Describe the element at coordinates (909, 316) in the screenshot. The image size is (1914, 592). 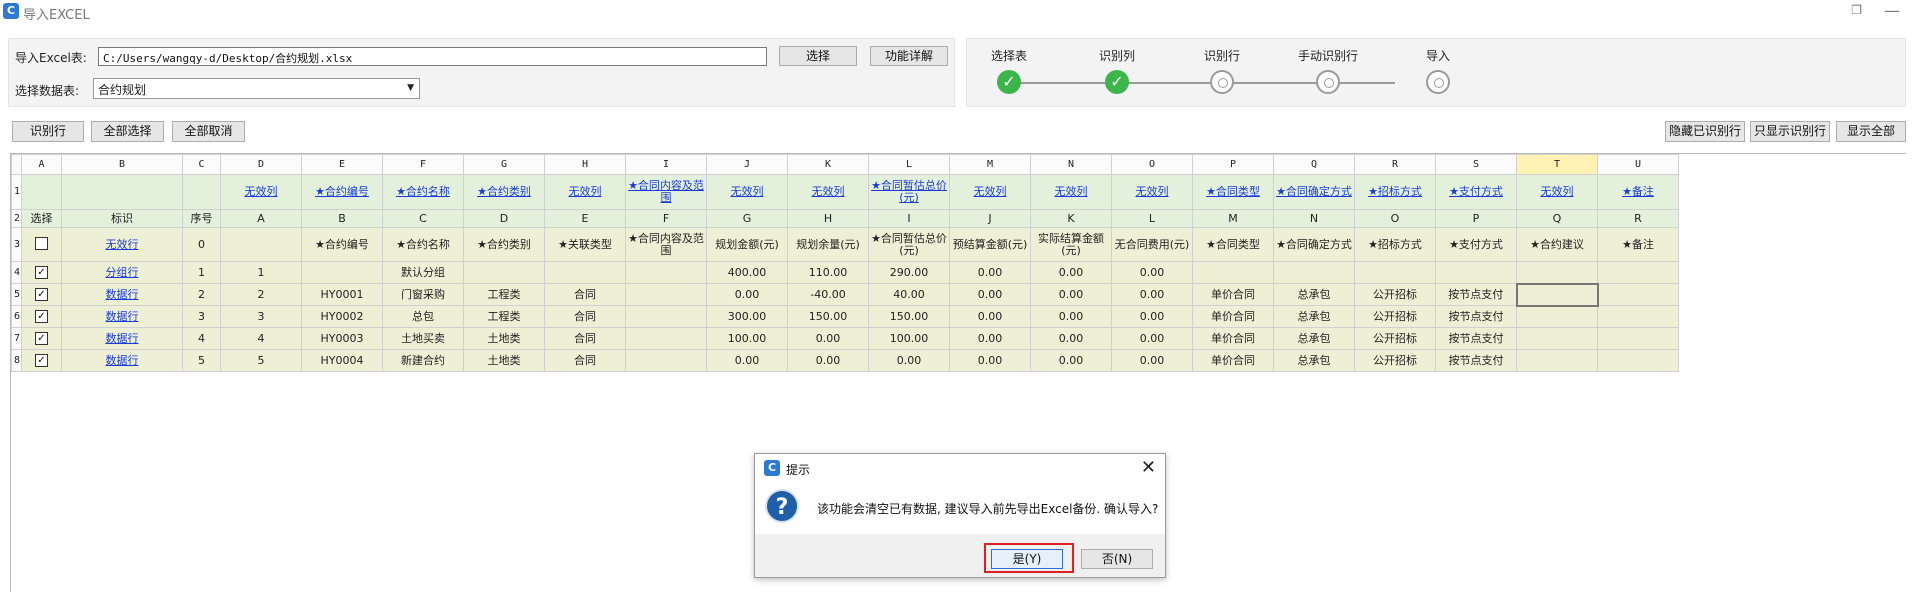
I see `grid-cell: 150.00` at that location.